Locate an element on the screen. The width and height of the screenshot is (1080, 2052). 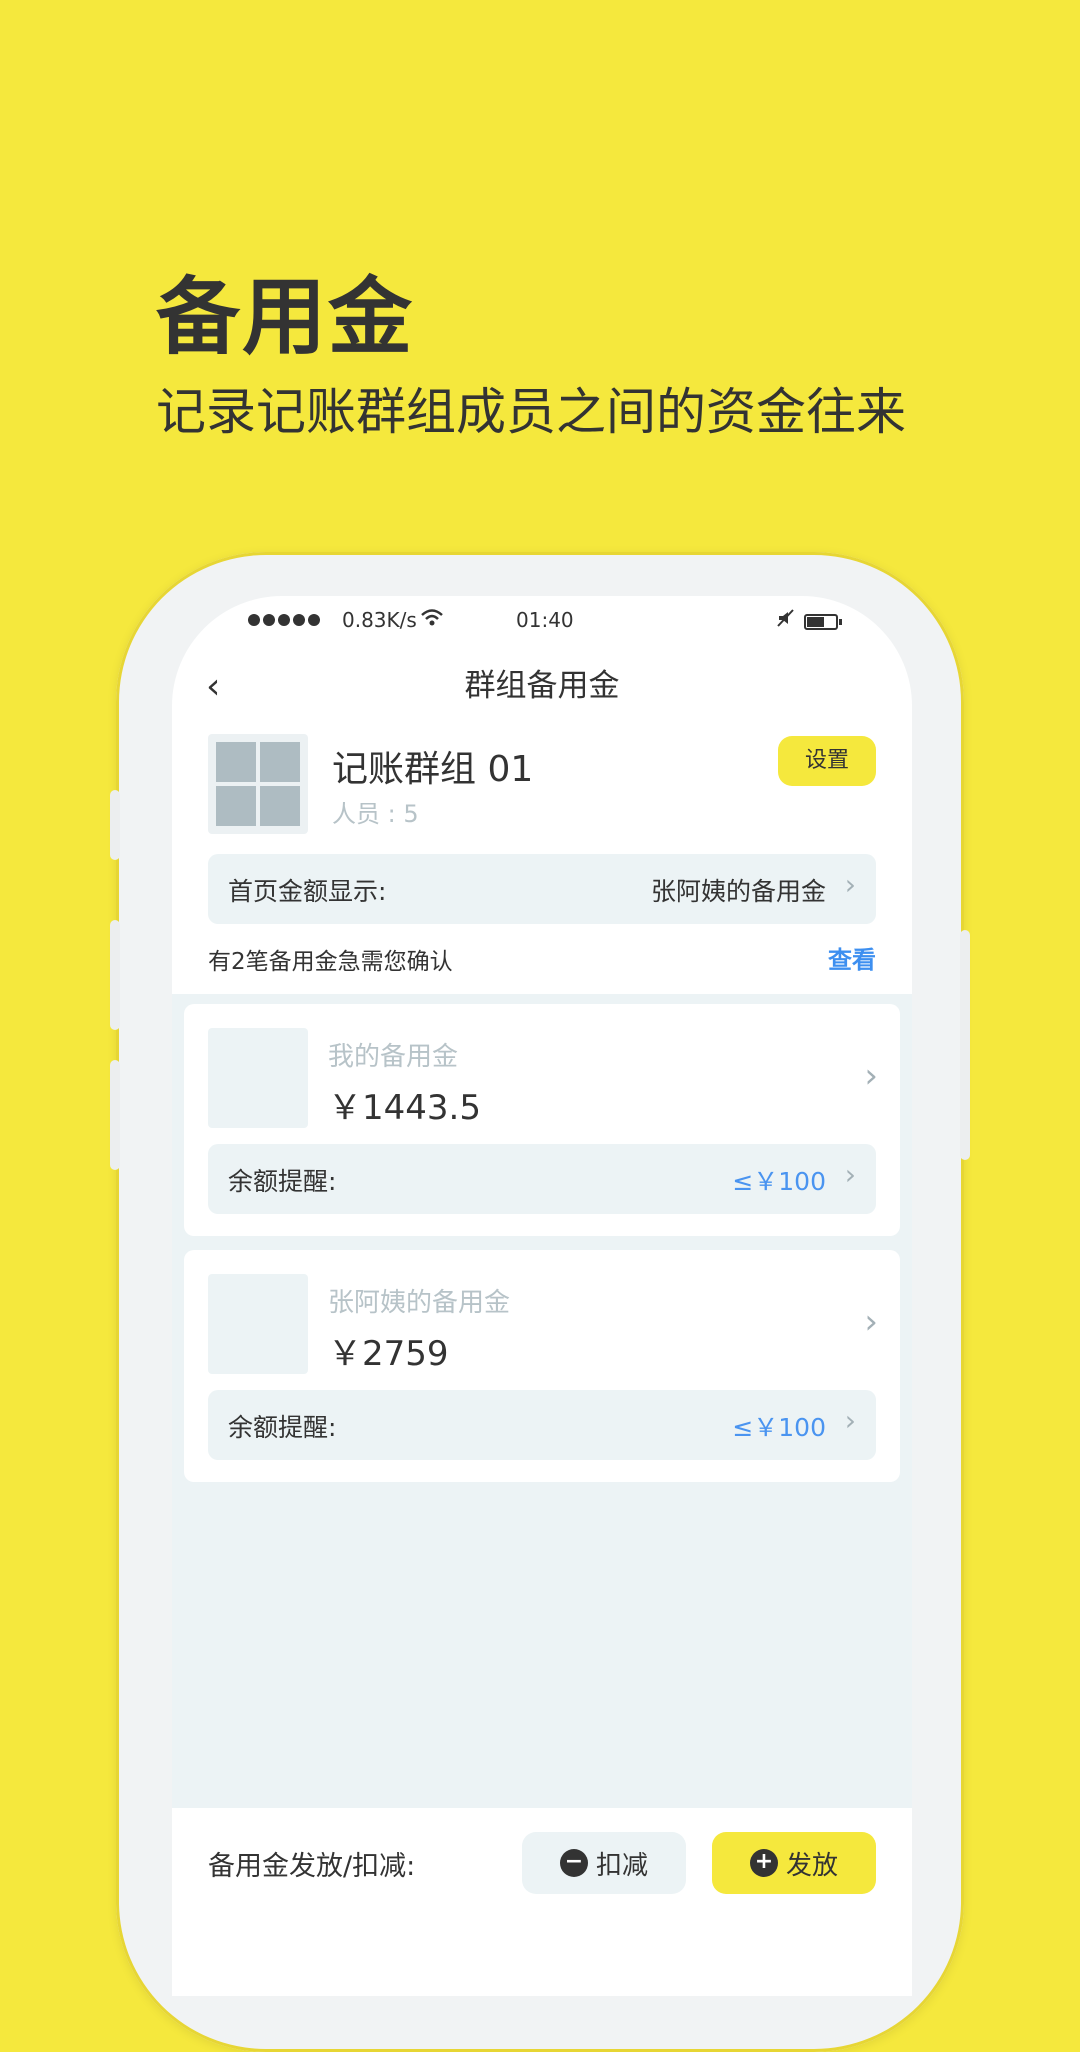
group-avatar is located at coordinates (258, 784).